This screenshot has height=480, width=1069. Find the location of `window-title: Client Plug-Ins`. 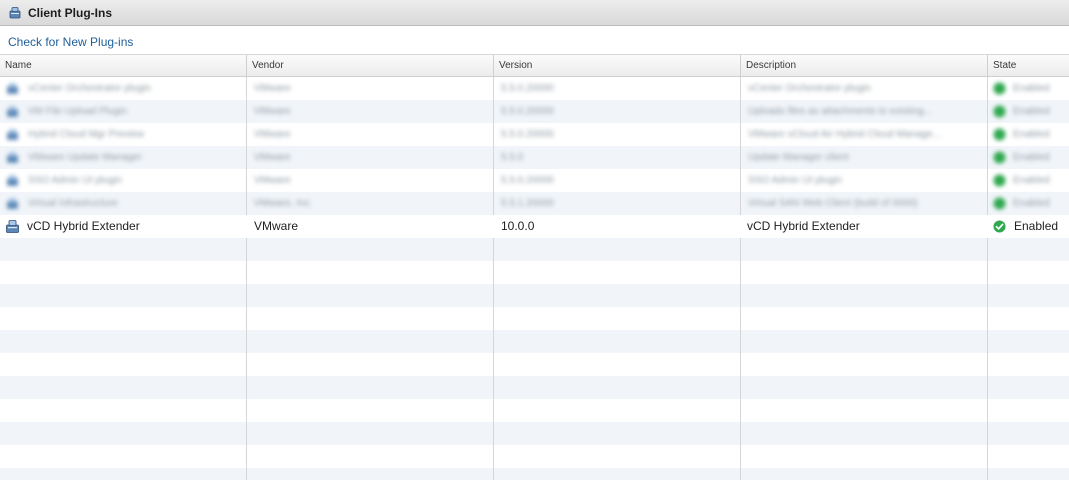

window-title: Client Plug-Ins is located at coordinates (70, 12).